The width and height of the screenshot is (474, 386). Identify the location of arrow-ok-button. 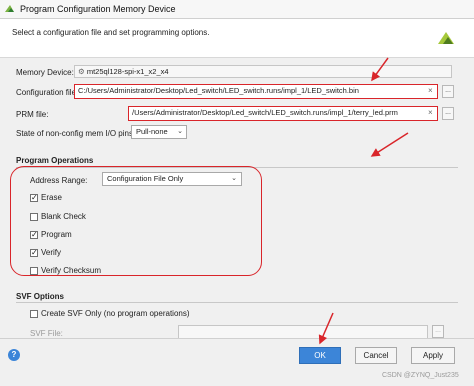
(326, 328).